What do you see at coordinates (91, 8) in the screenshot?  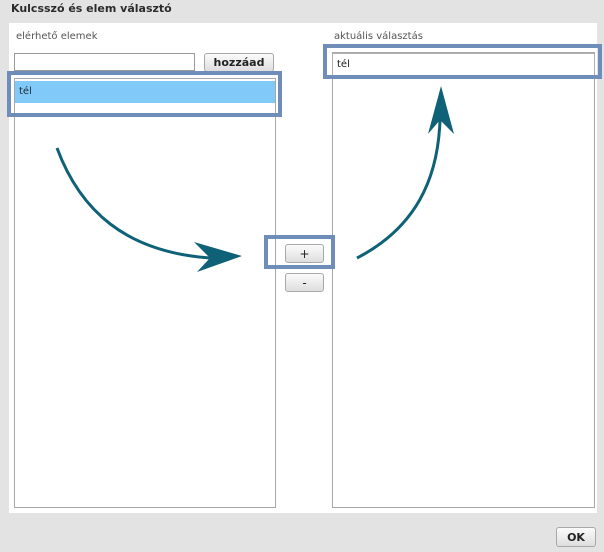 I see `dialog-title: Kulcsszó és elem választó` at bounding box center [91, 8].